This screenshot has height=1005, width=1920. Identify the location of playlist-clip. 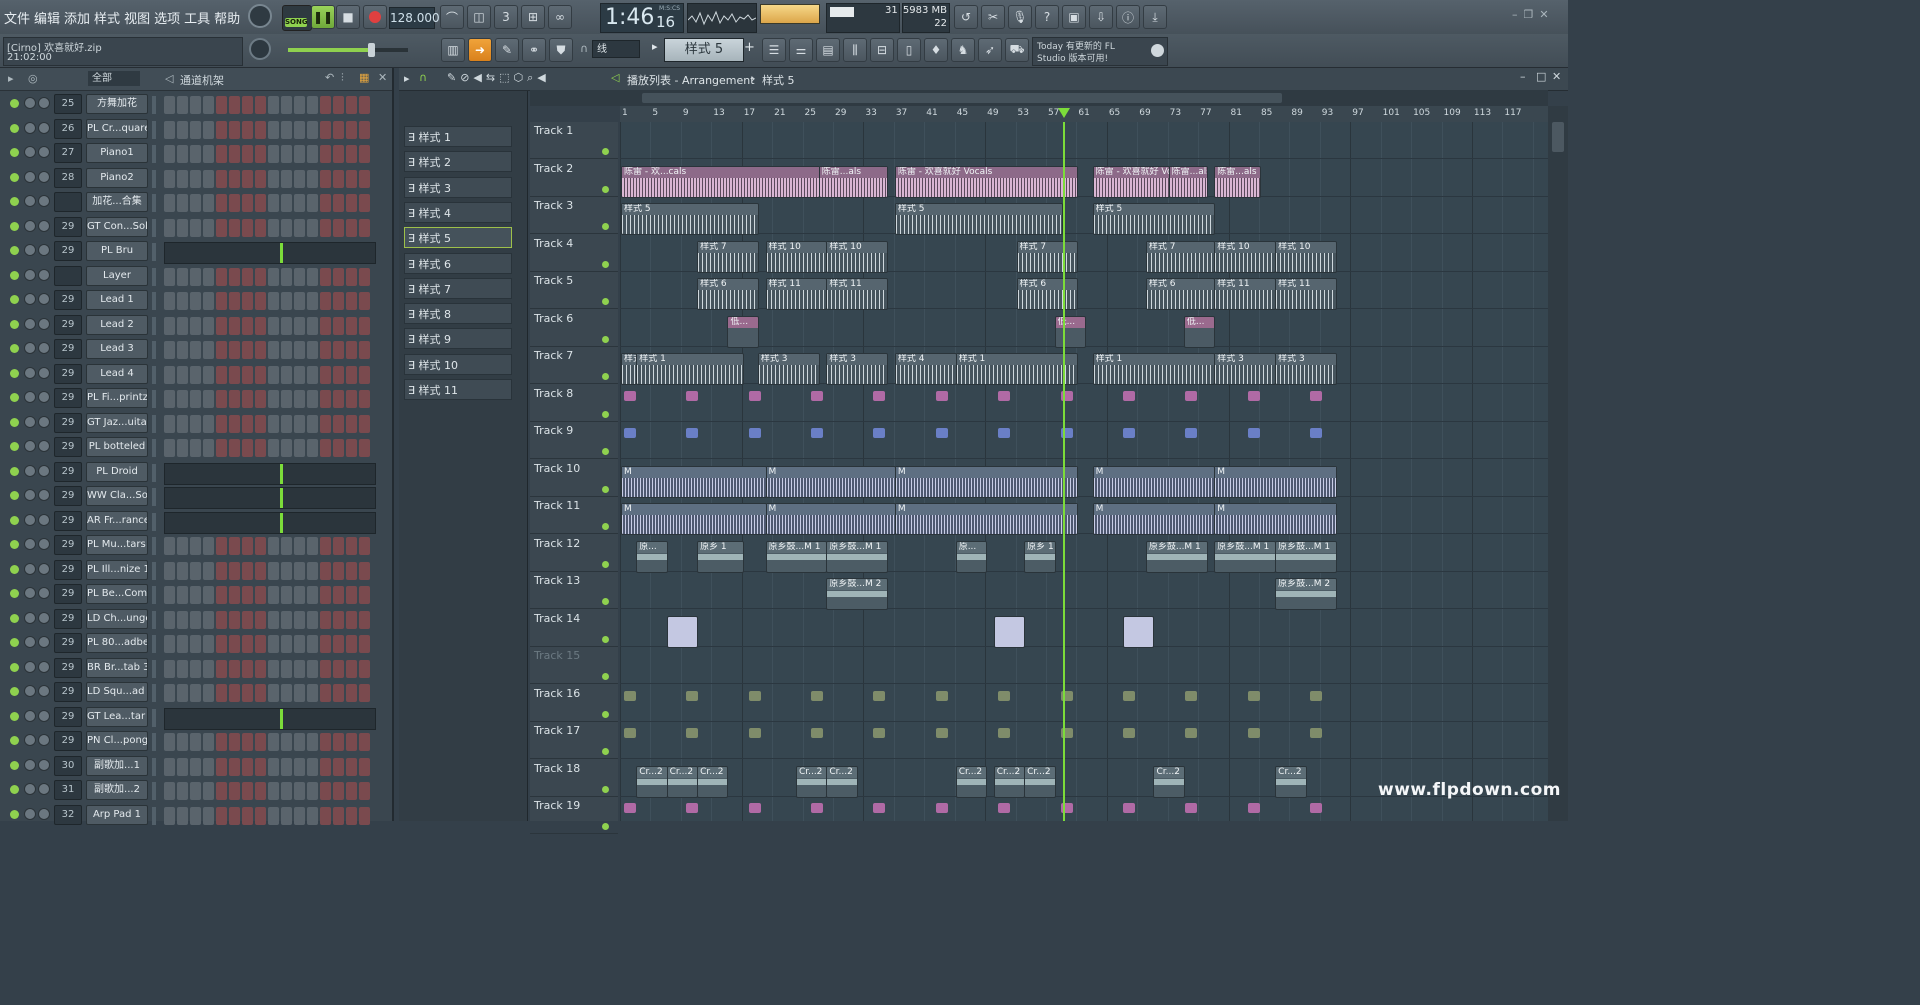
(1139, 631).